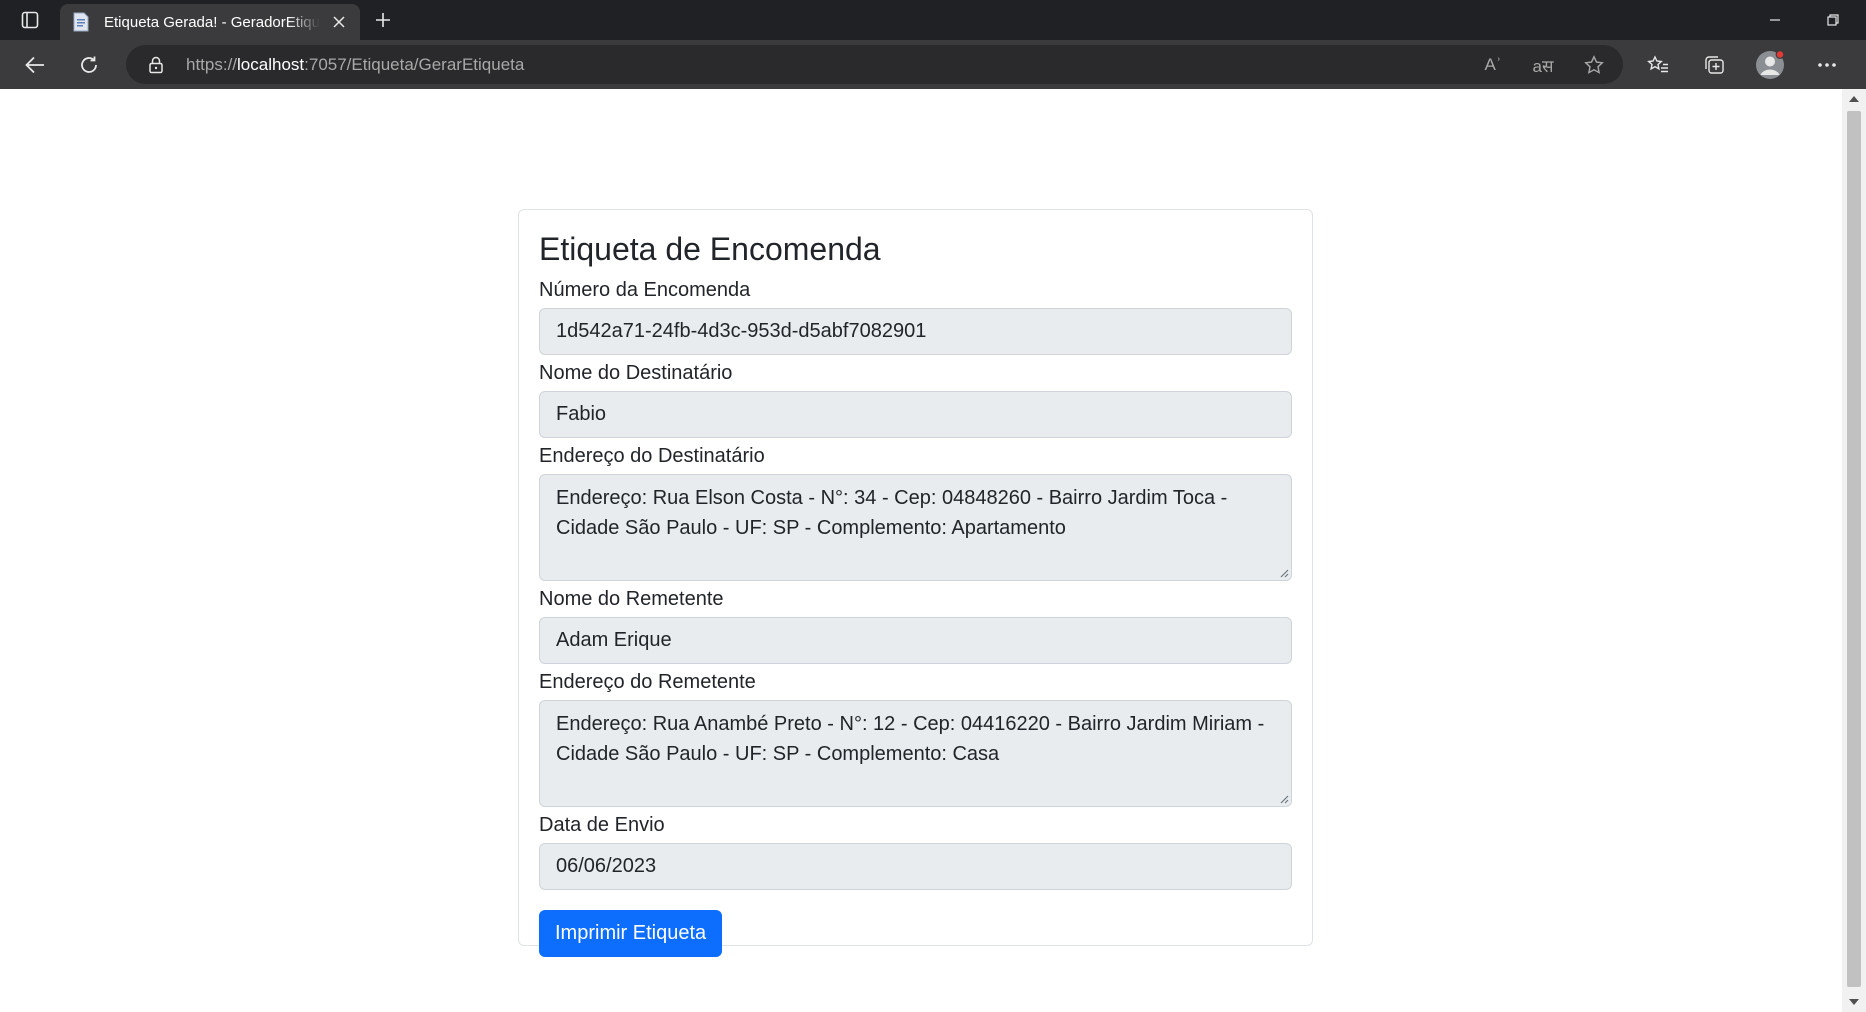  What do you see at coordinates (915, 331) in the screenshot?
I see `order-number-field: 1d542a71-24fb-4d3c-953d-d5abf7082901` at bounding box center [915, 331].